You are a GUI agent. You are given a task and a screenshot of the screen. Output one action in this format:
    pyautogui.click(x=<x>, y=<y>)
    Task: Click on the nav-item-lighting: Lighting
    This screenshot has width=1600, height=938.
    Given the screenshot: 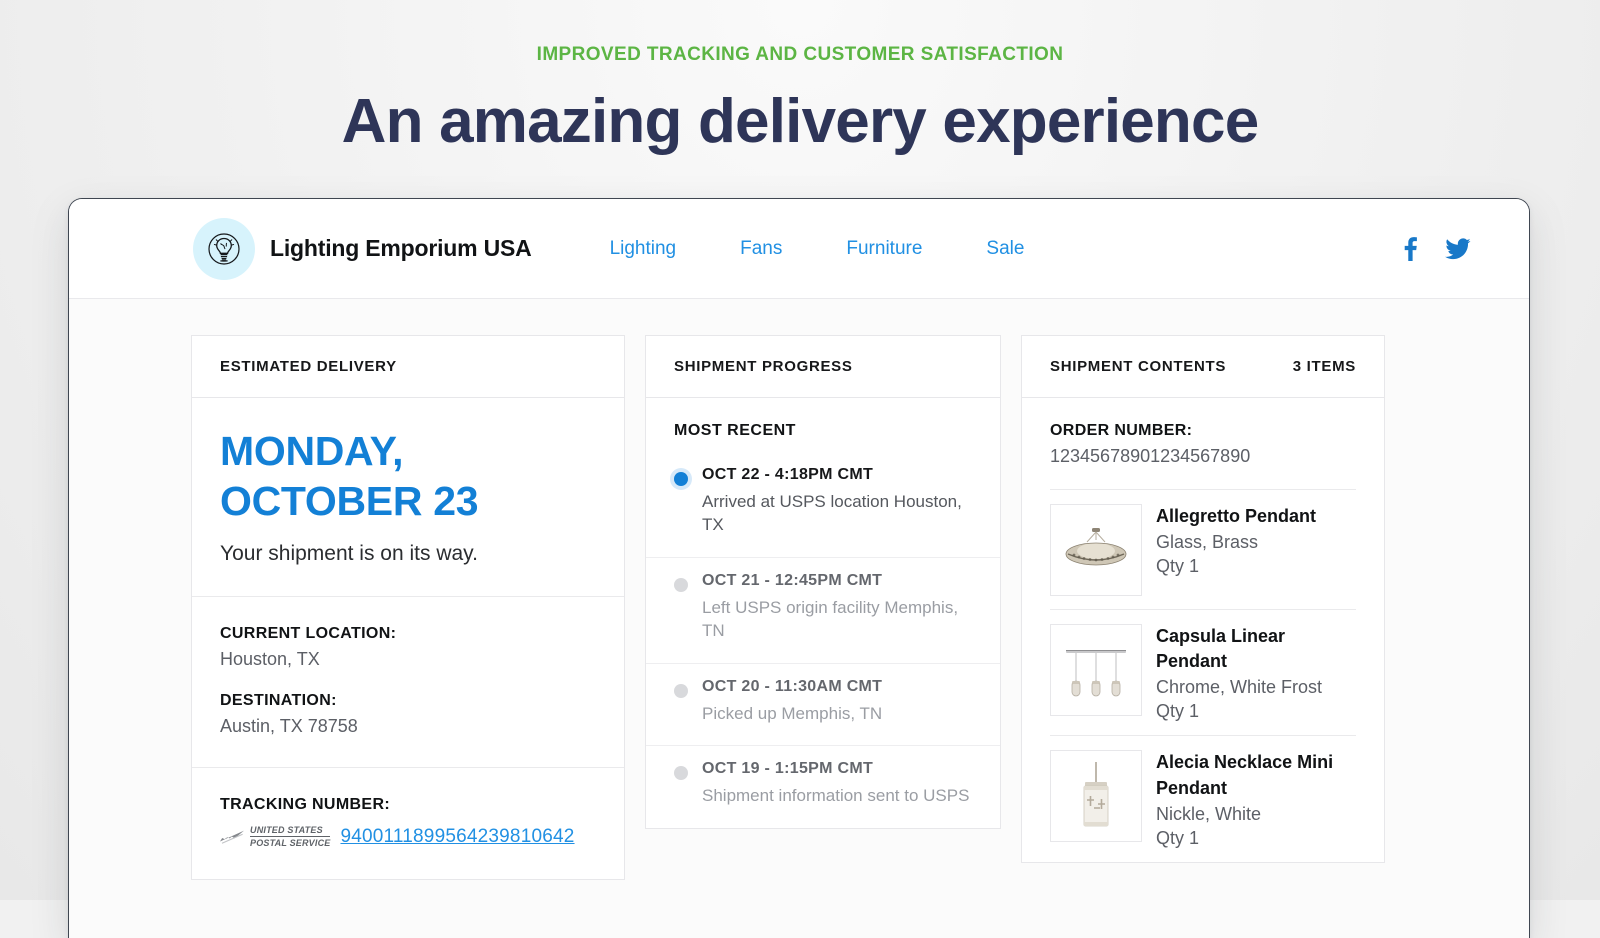 What is the action you would take?
    pyautogui.click(x=643, y=249)
    